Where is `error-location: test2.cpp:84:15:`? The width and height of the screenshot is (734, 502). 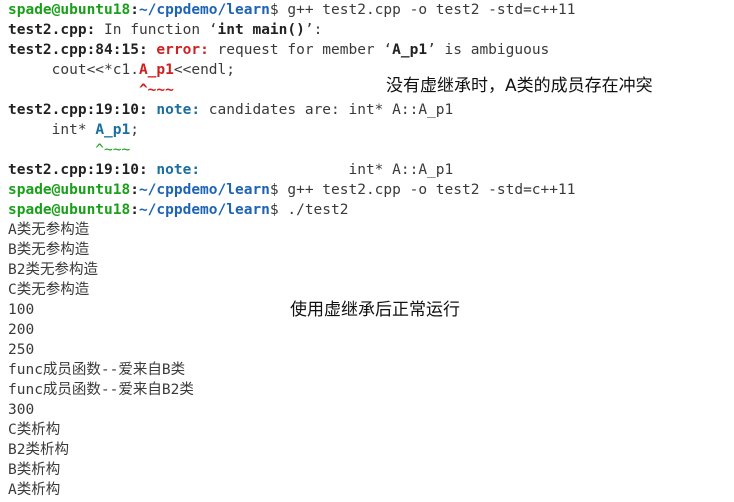 error-location: test2.cpp:84:15: is located at coordinates (78, 50).